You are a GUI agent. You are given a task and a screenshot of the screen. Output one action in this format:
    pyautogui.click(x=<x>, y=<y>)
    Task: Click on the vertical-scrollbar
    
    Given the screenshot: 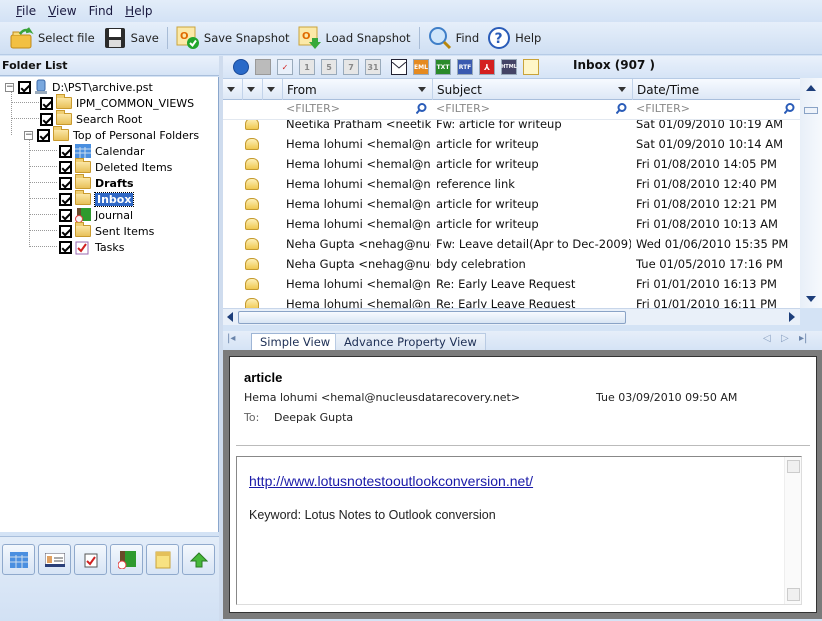 What is the action you would take?
    pyautogui.click(x=811, y=193)
    